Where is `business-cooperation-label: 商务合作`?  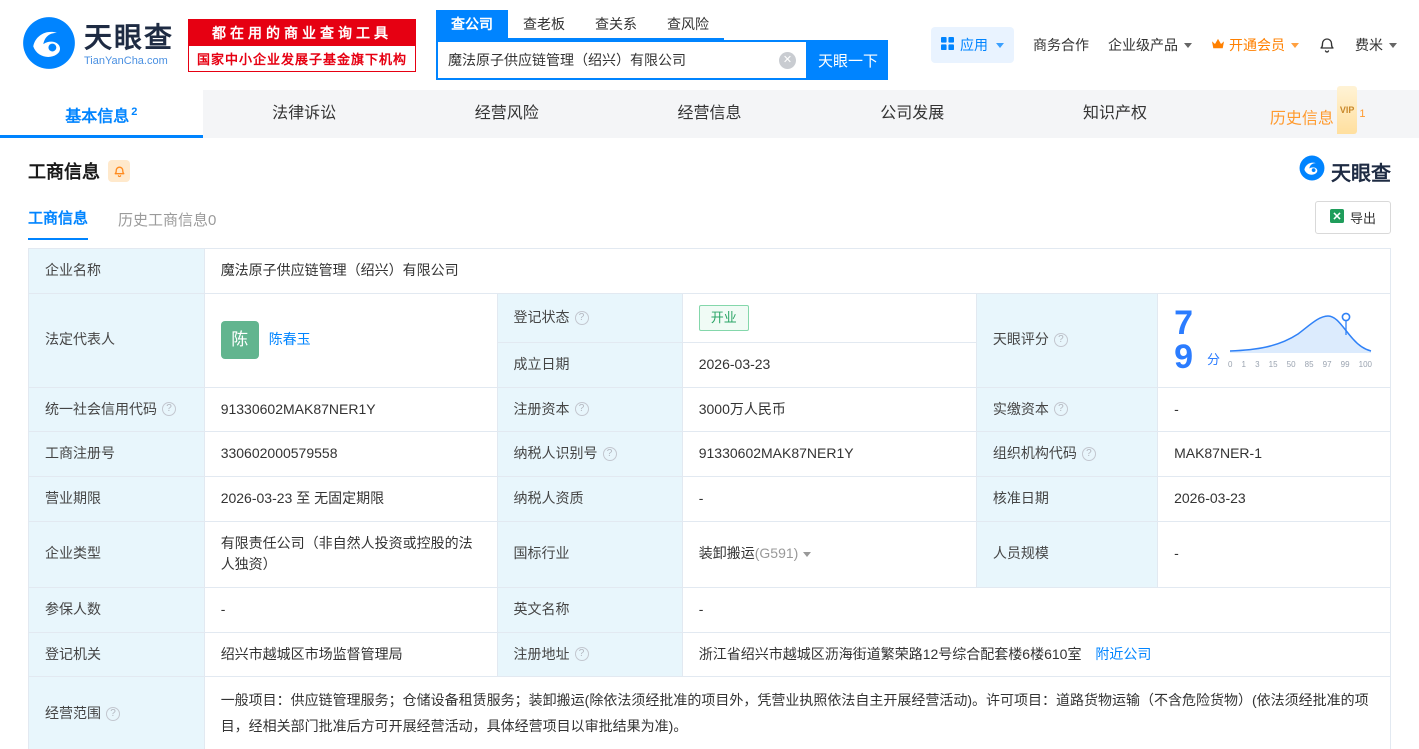 business-cooperation-label: 商务合作 is located at coordinates (1061, 45).